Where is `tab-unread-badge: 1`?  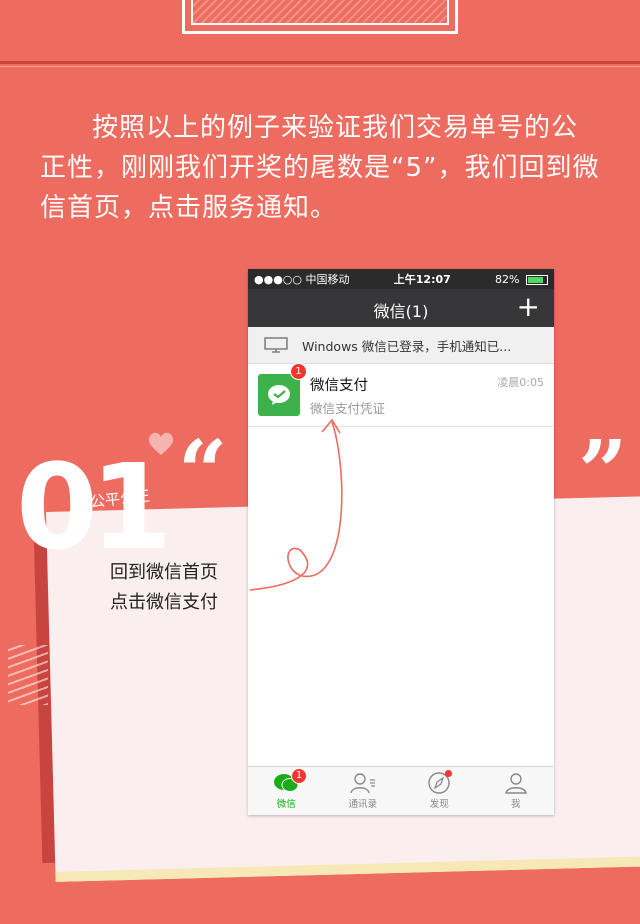 tab-unread-badge: 1 is located at coordinates (299, 776).